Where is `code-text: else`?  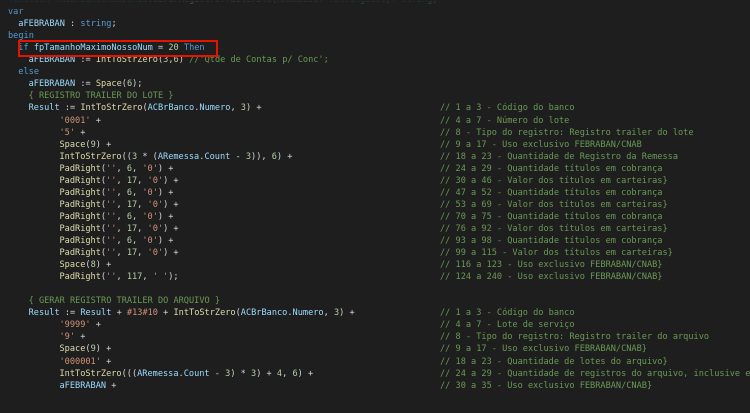 code-text: else is located at coordinates (28, 72).